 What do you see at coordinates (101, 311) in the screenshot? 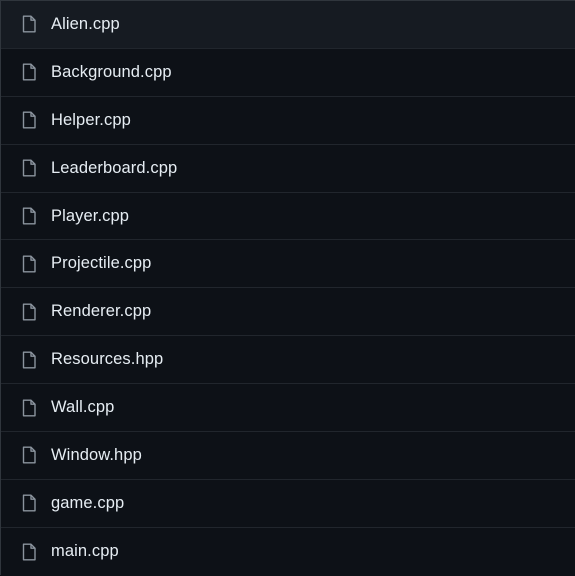
I see `file-name: Renderer.cpp` at bounding box center [101, 311].